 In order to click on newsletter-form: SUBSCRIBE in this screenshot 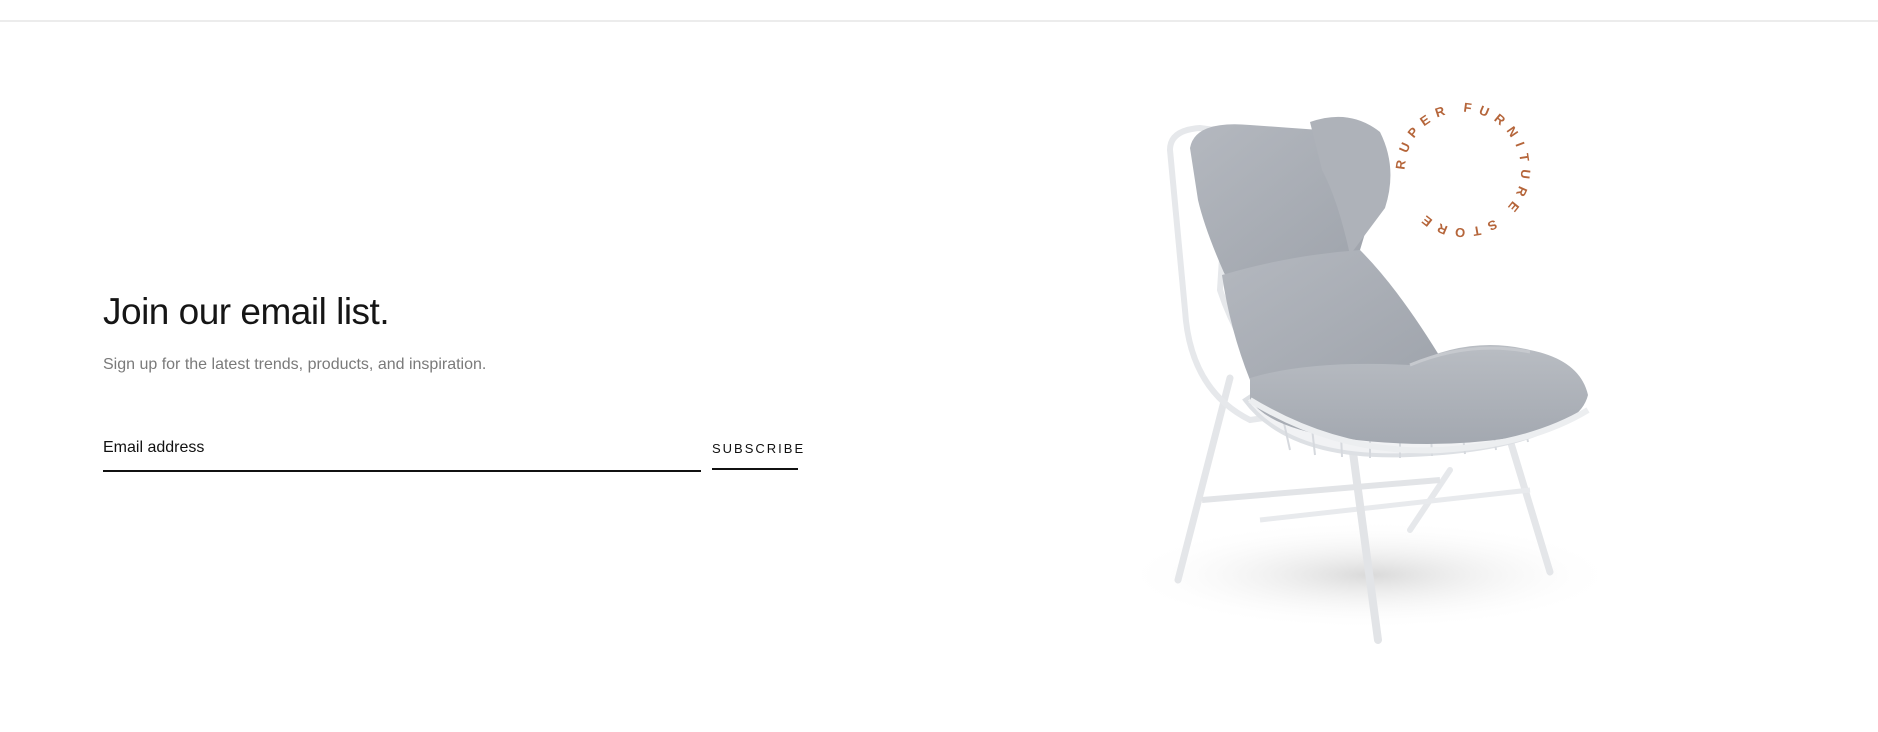, I will do `click(453, 451)`.